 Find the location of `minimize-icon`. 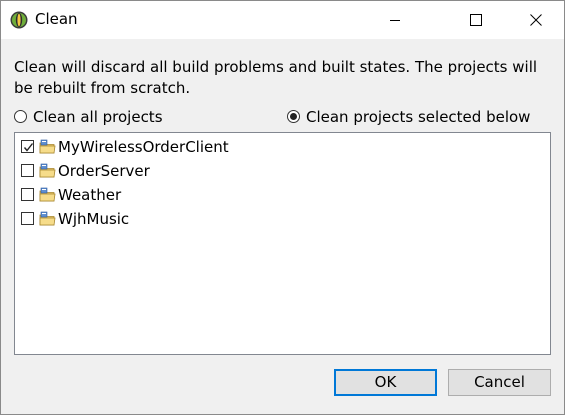

minimize-icon is located at coordinates (395, 20).